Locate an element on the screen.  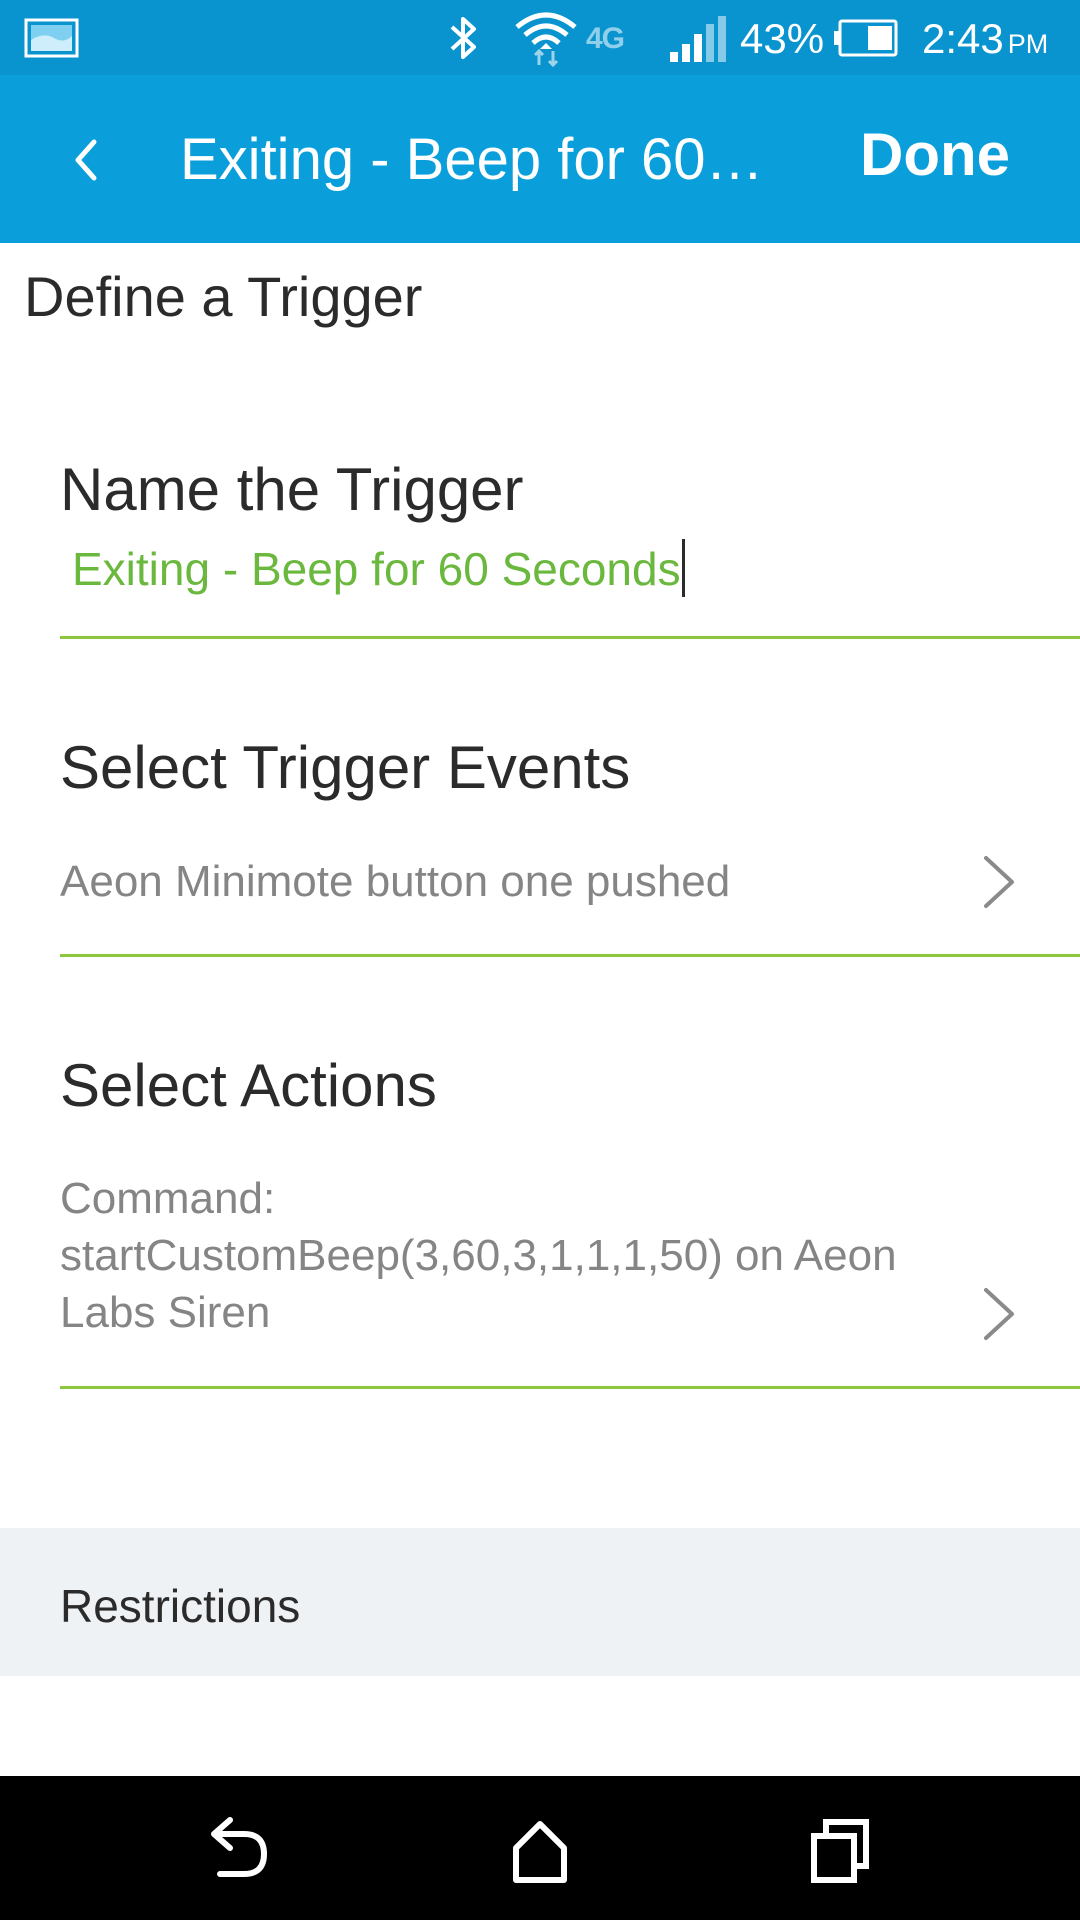
text-cursor is located at coordinates (683, 568).